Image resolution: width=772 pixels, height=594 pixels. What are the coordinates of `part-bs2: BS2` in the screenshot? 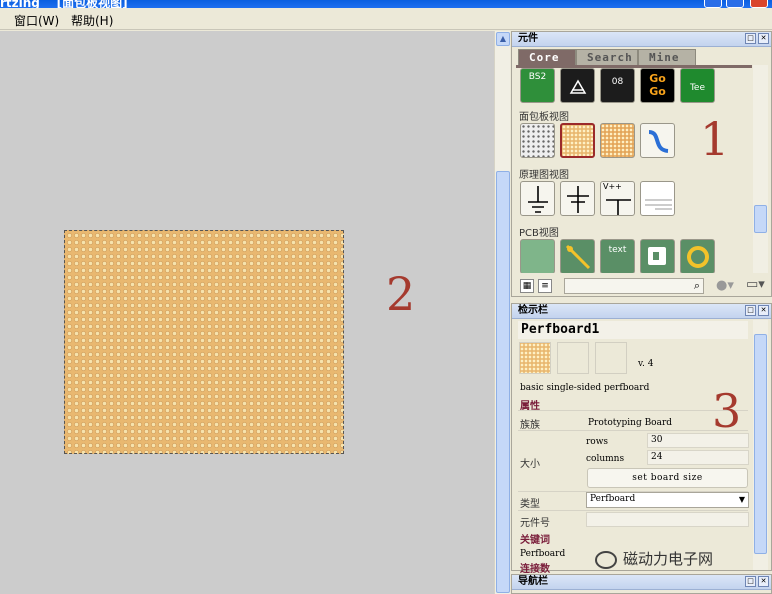 It's located at (537, 85).